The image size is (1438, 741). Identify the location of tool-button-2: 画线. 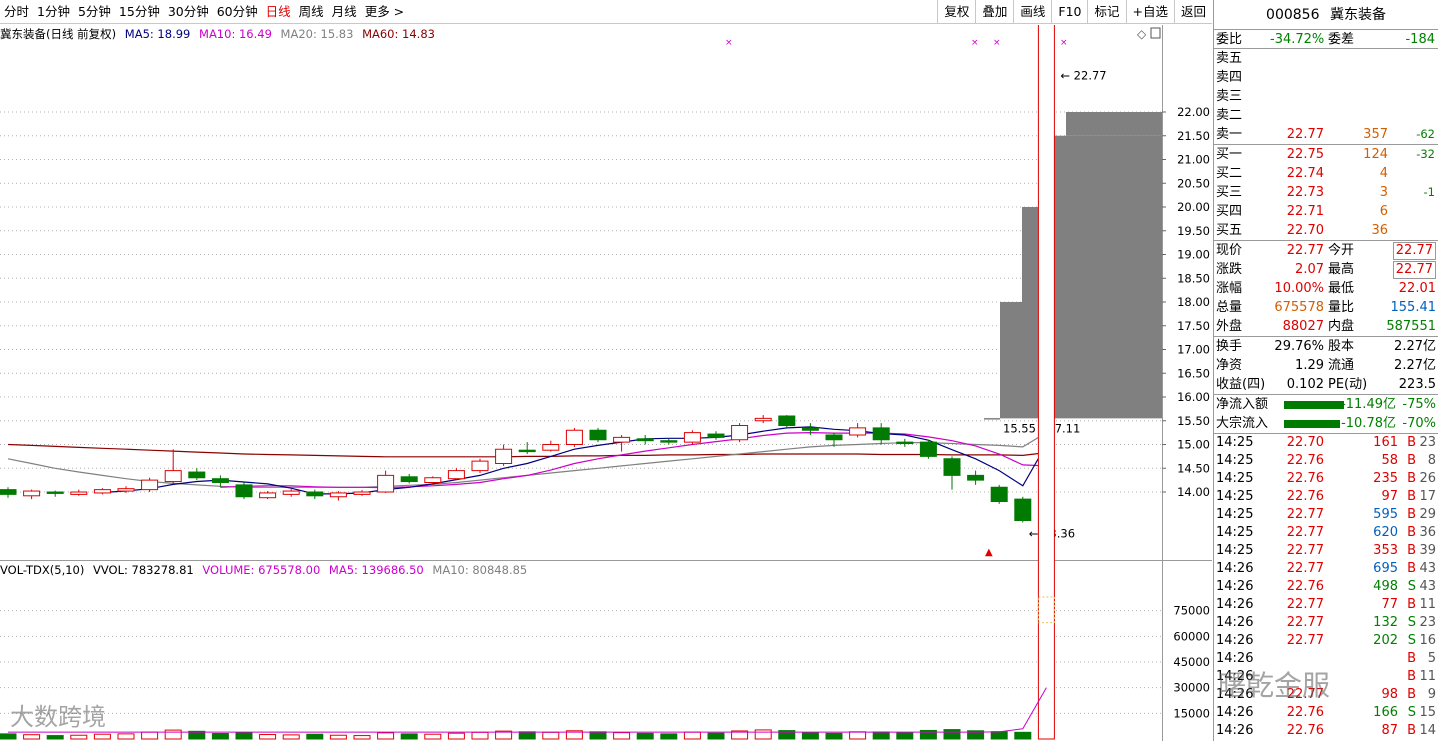
(1032, 12).